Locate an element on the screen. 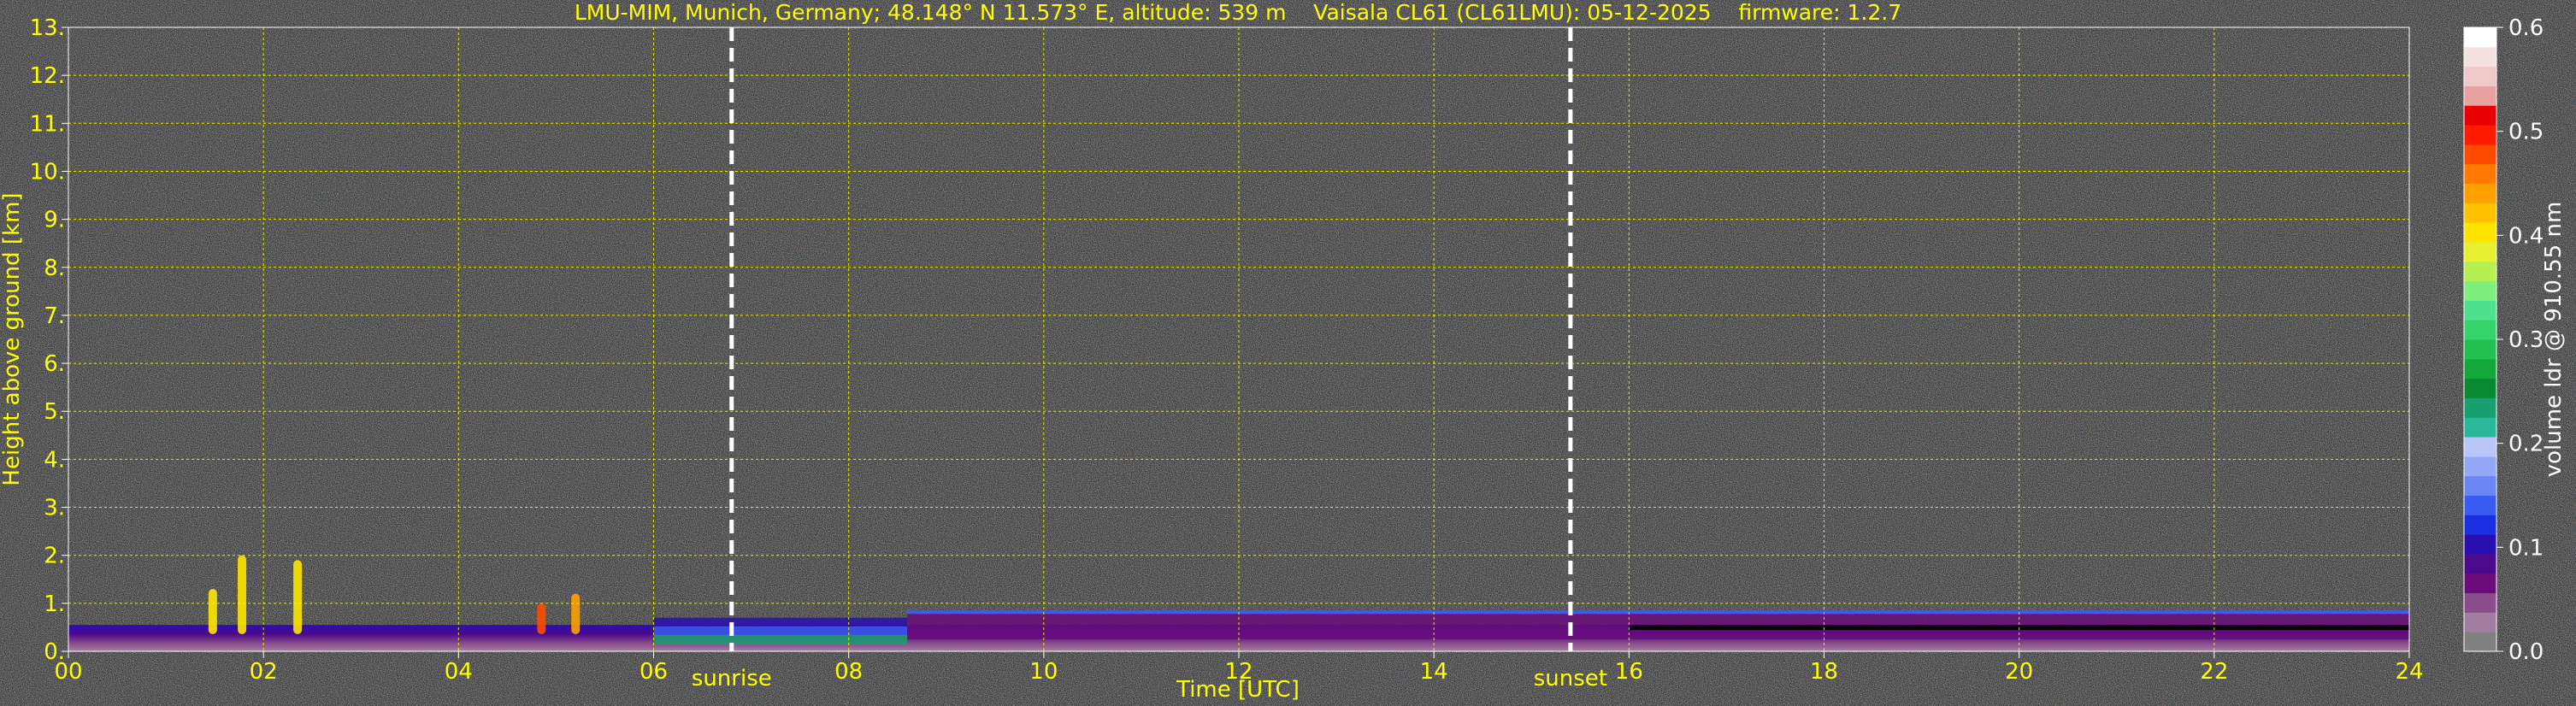 This screenshot has height=706, width=2576. y-tick-label: 8. is located at coordinates (54, 268).